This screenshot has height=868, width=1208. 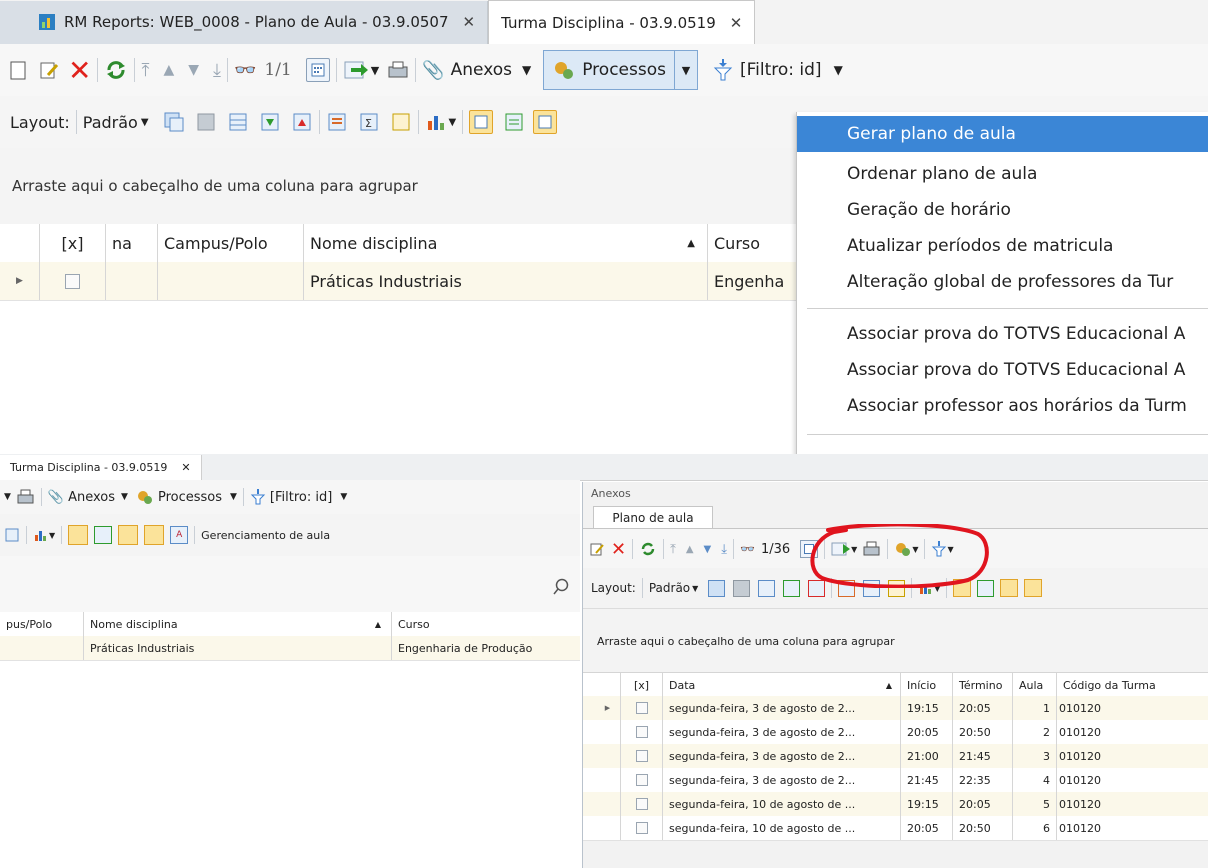 What do you see at coordinates (1035, 685) in the screenshot?
I see `column-header-aula: Aula` at bounding box center [1035, 685].